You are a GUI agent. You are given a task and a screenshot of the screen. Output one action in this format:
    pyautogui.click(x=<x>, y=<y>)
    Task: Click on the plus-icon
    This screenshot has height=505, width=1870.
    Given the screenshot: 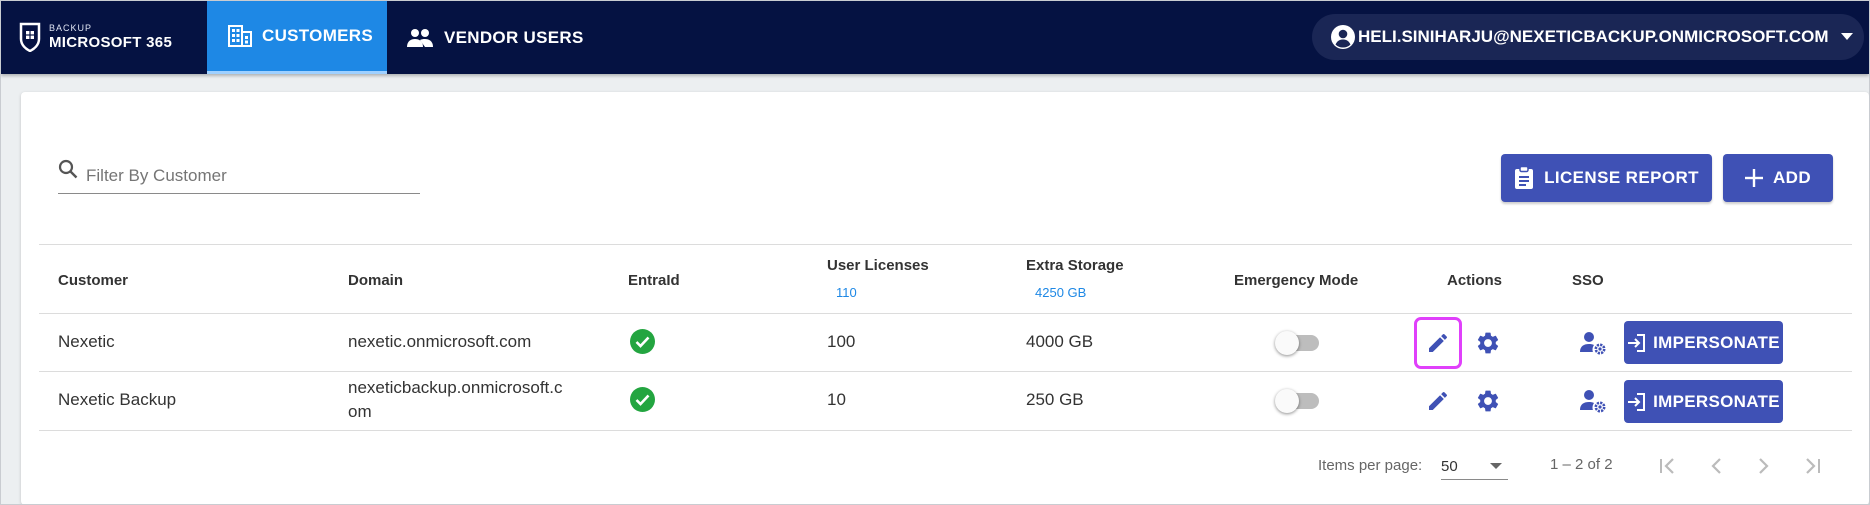 What is the action you would take?
    pyautogui.click(x=1753, y=178)
    